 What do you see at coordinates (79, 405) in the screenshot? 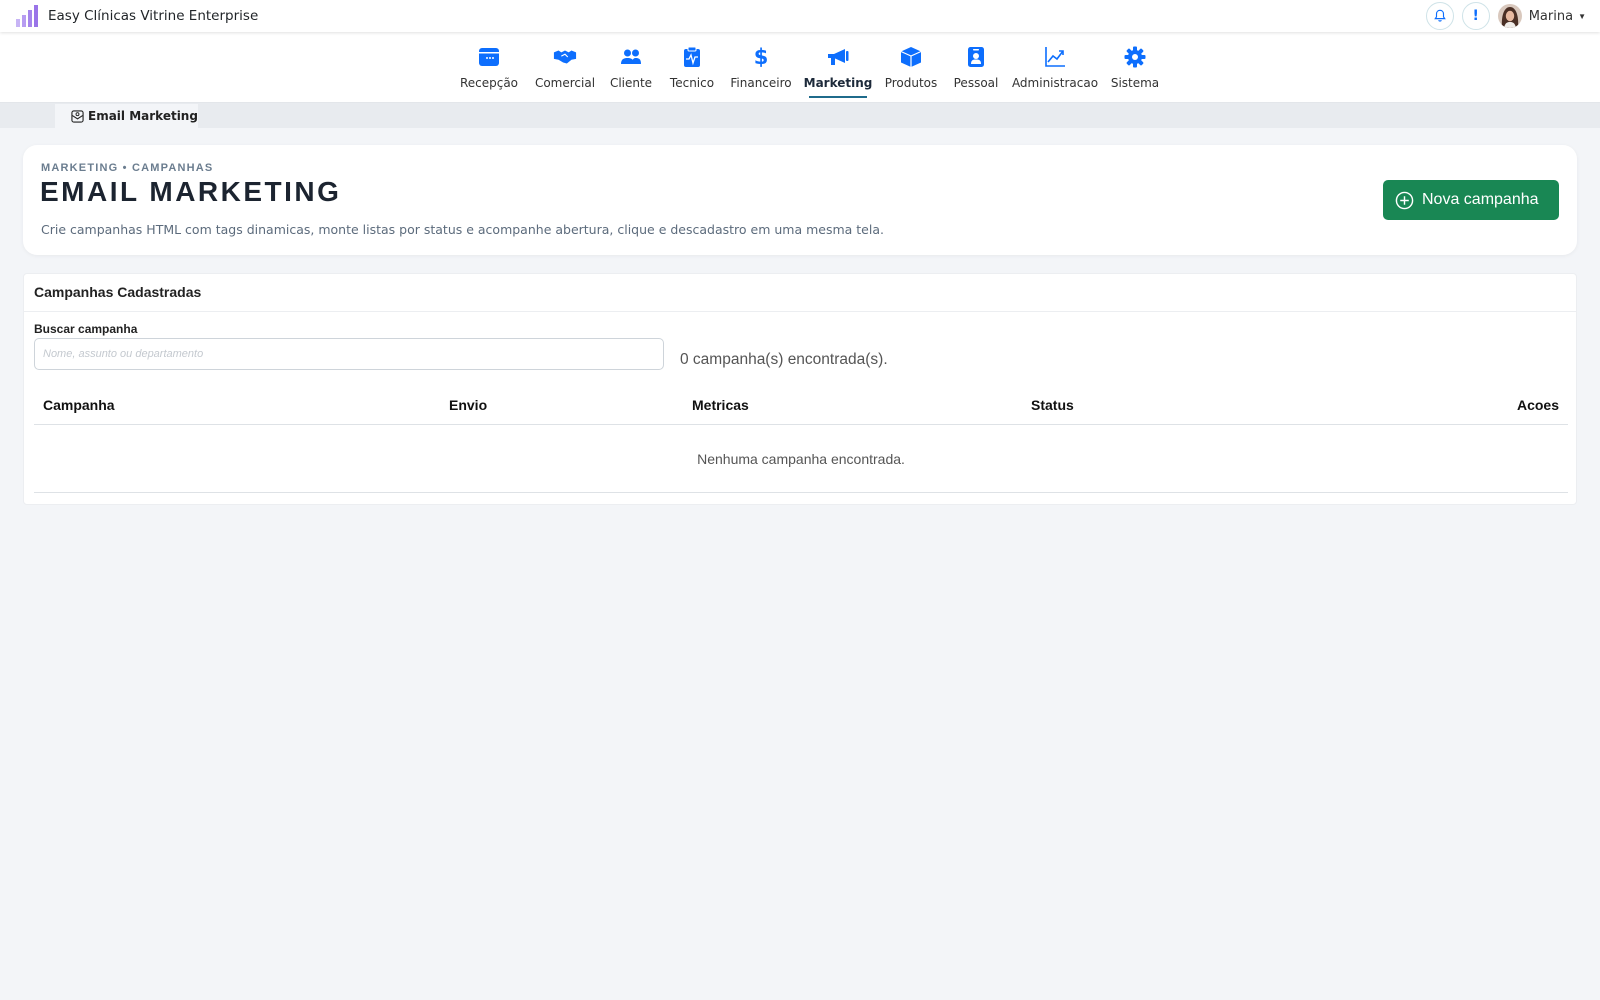
I see `column-header-campanha: Campanha` at bounding box center [79, 405].